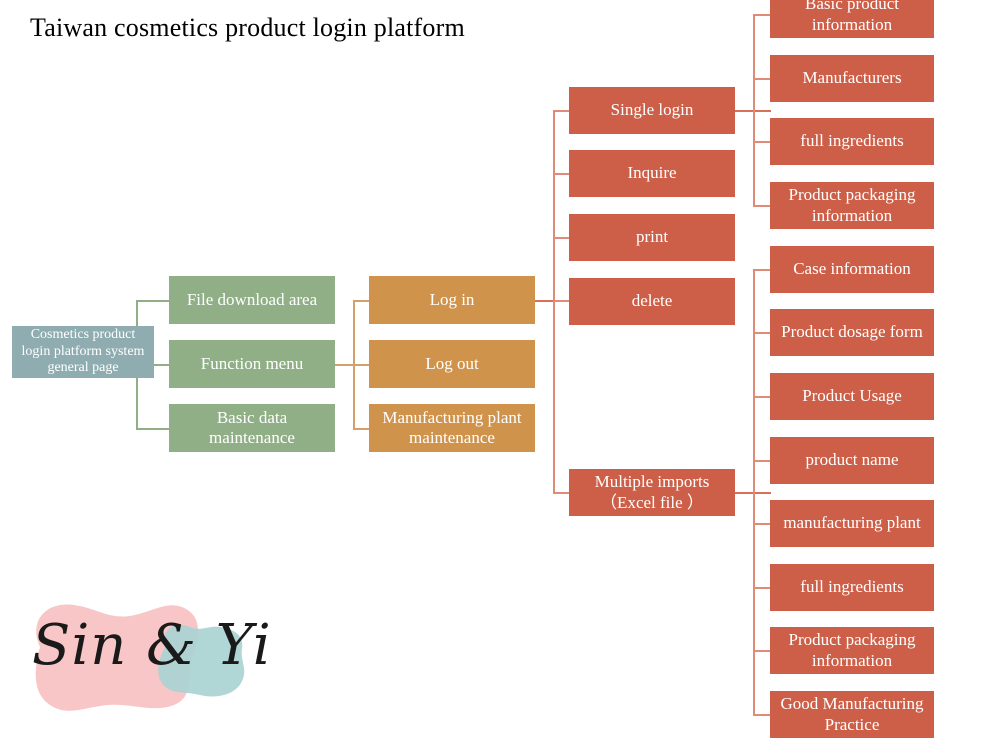  What do you see at coordinates (852, 269) in the screenshot?
I see `node-case-information: Case information` at bounding box center [852, 269].